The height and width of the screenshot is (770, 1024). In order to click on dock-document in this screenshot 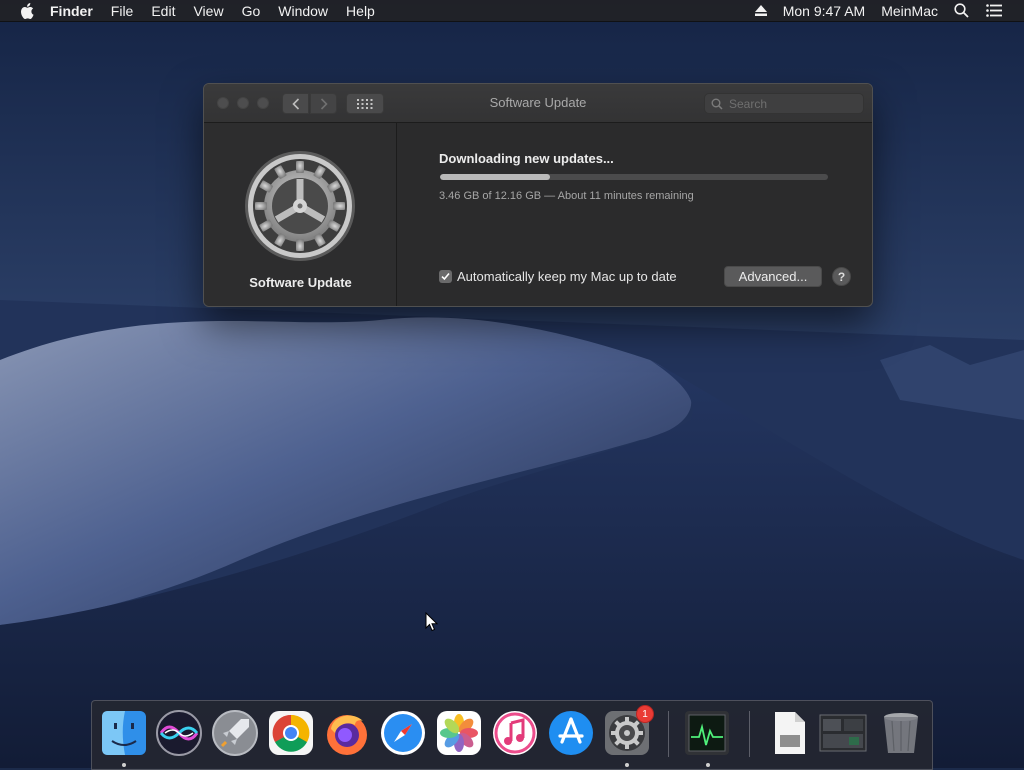, I will do `click(789, 733)`.